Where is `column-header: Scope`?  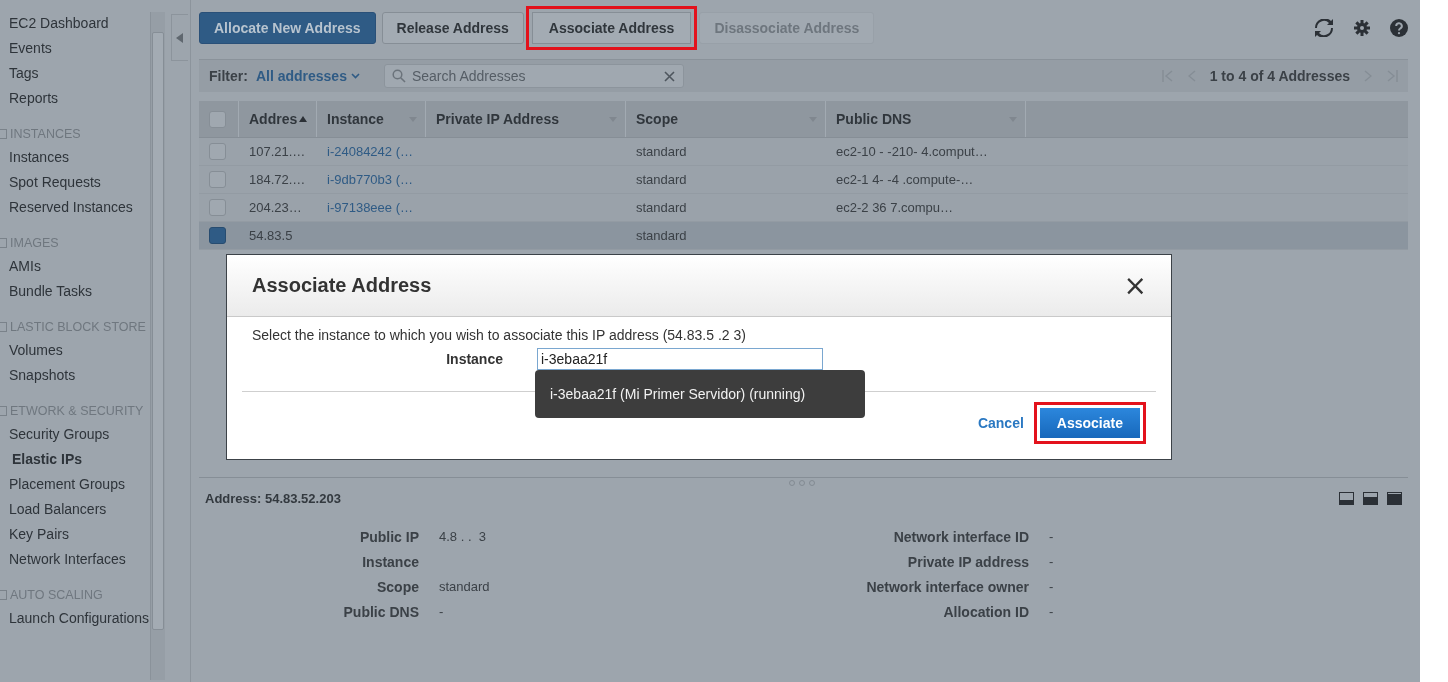
column-header: Scope is located at coordinates (726, 119).